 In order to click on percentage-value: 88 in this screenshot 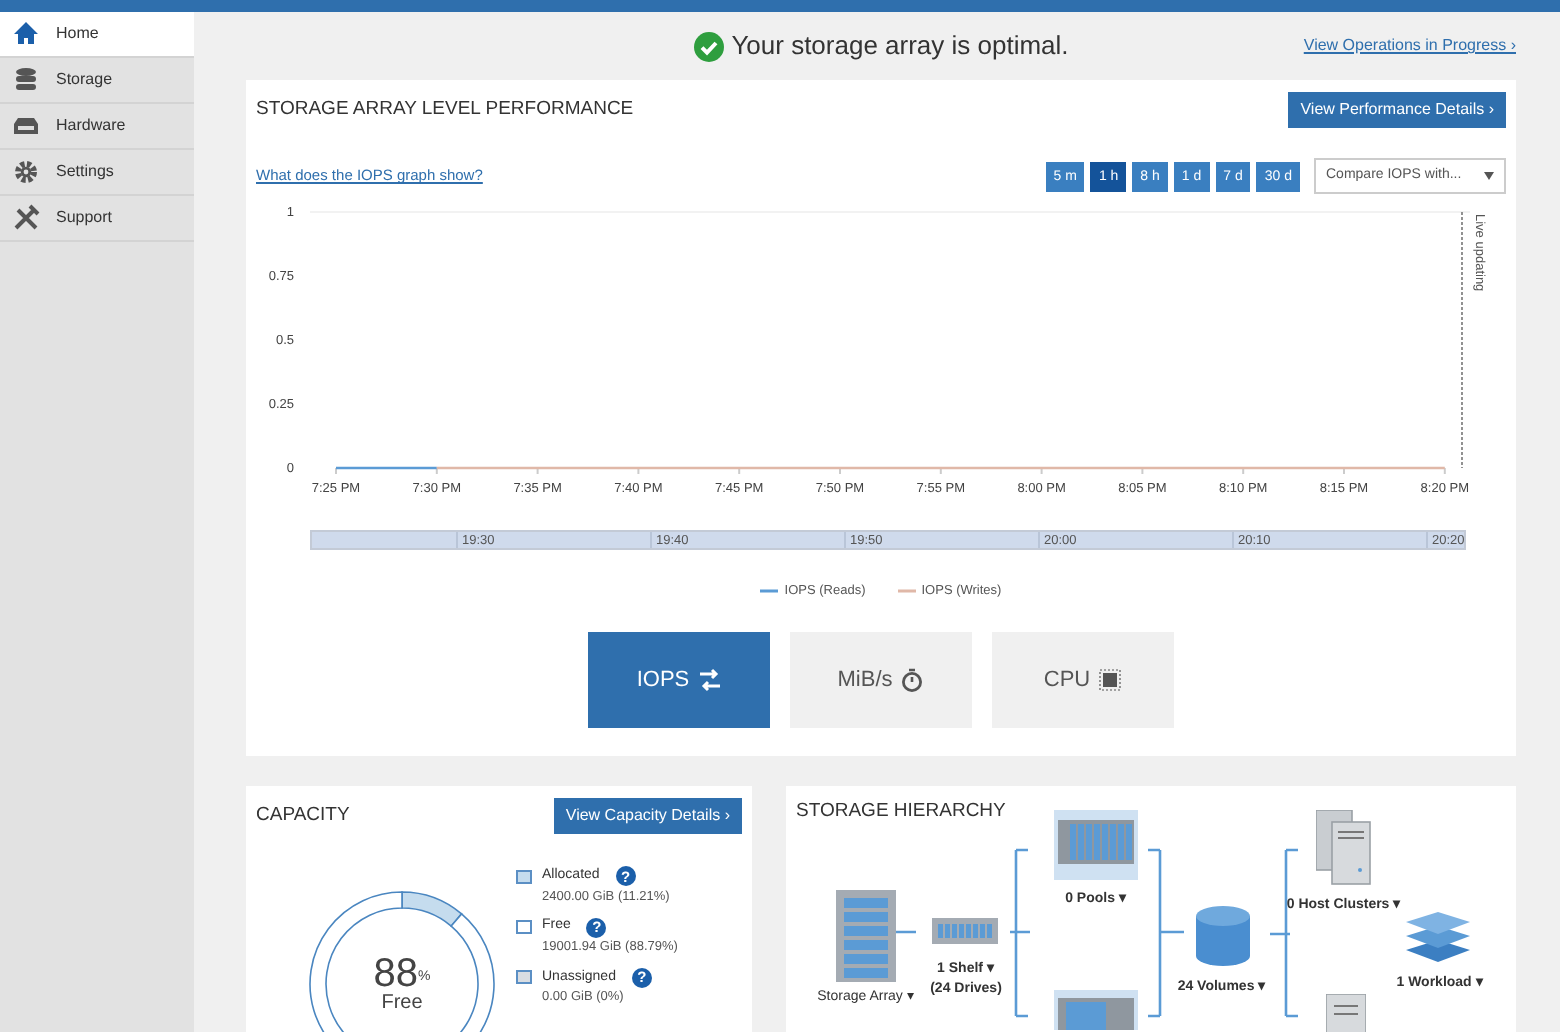, I will do `click(395, 974)`.